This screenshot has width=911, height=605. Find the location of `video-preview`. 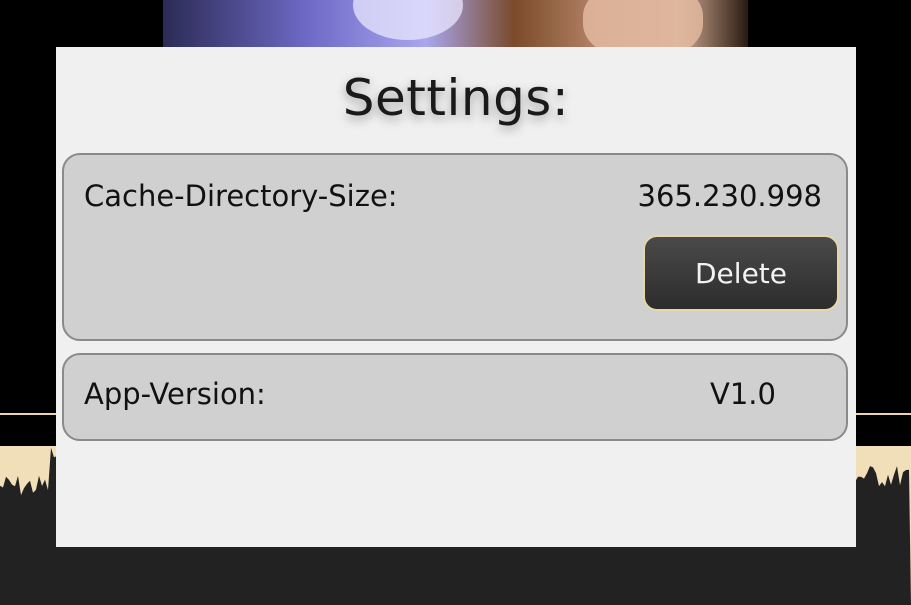

video-preview is located at coordinates (455, 23).